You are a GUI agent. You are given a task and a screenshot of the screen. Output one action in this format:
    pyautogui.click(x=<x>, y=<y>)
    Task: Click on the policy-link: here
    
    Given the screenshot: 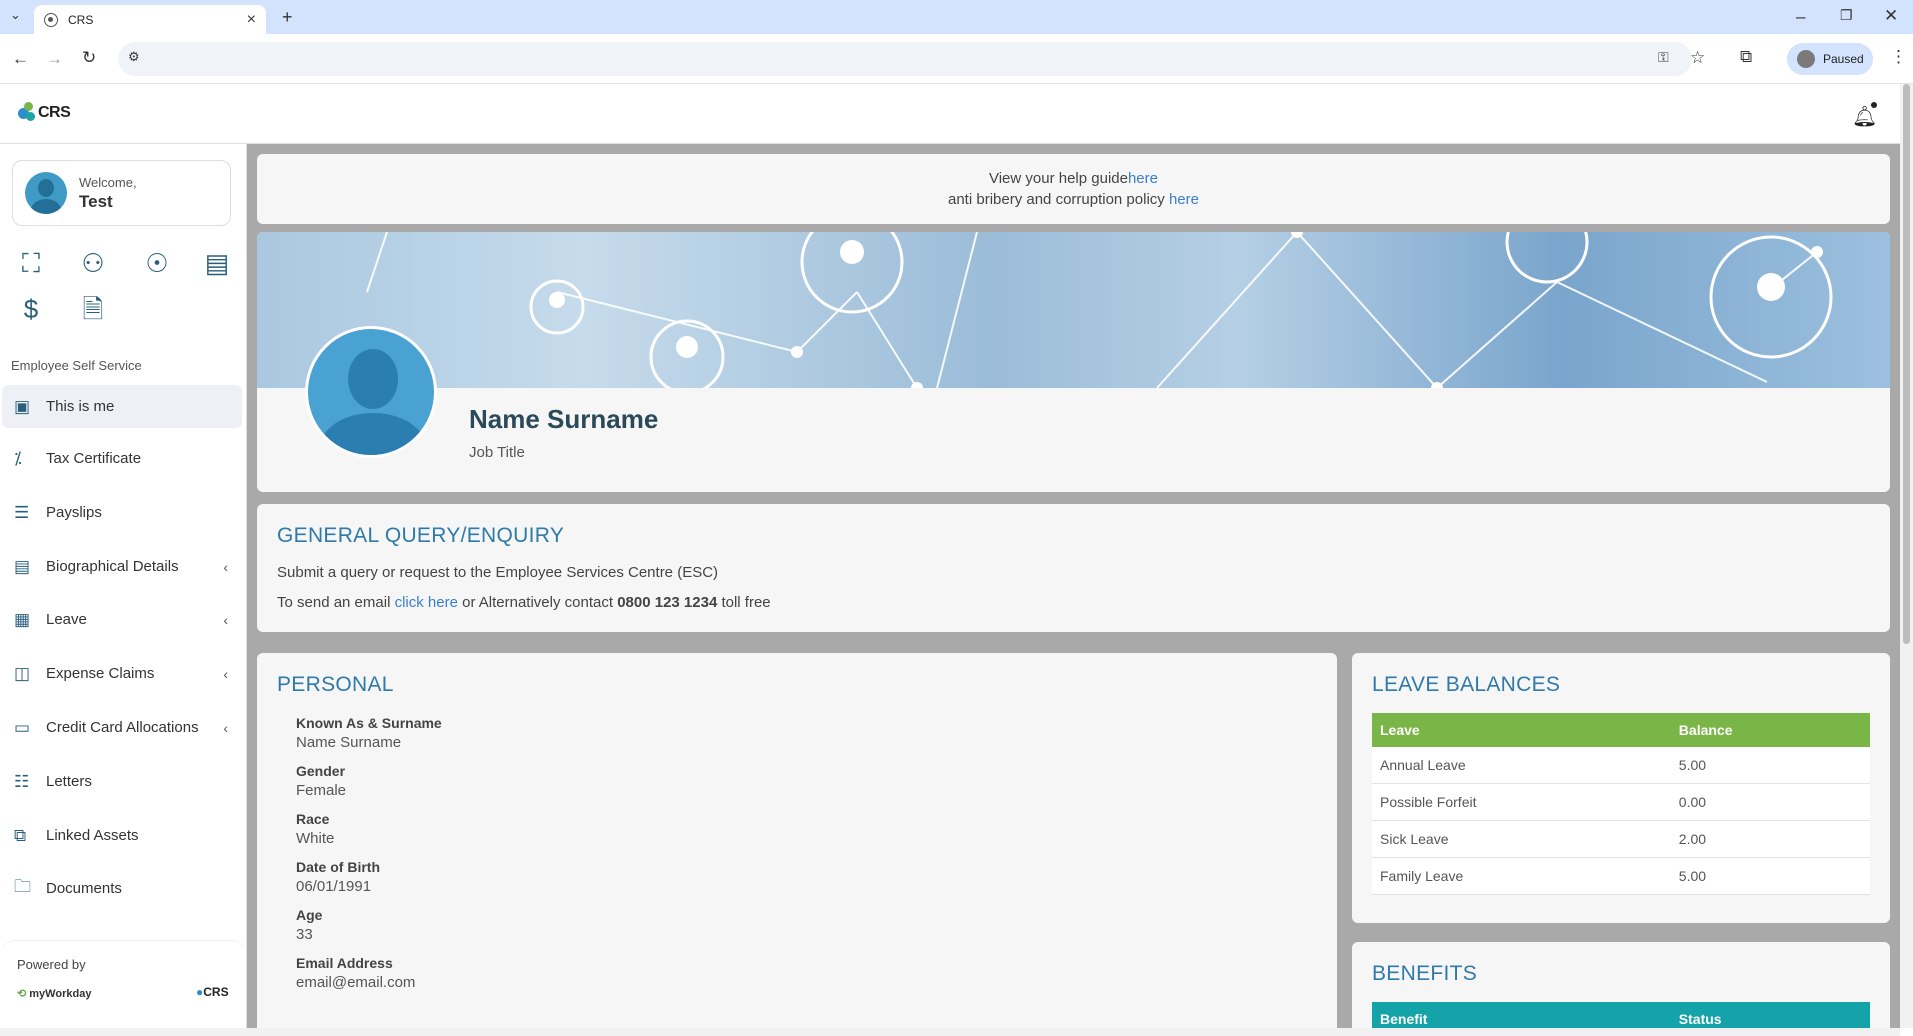 What is the action you would take?
    pyautogui.click(x=1184, y=199)
    